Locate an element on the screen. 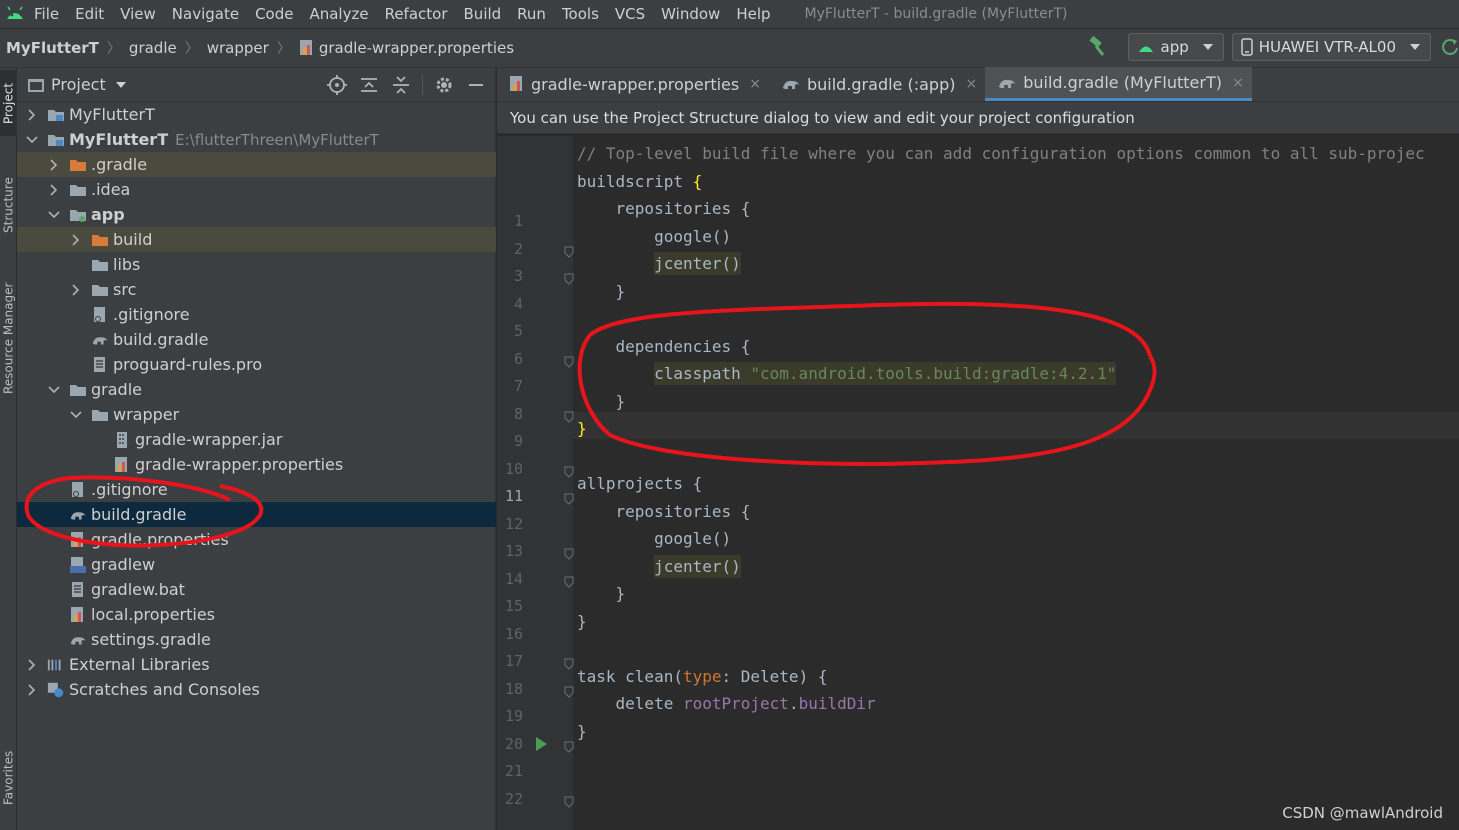  menu-navigate: Navigate is located at coordinates (205, 14).